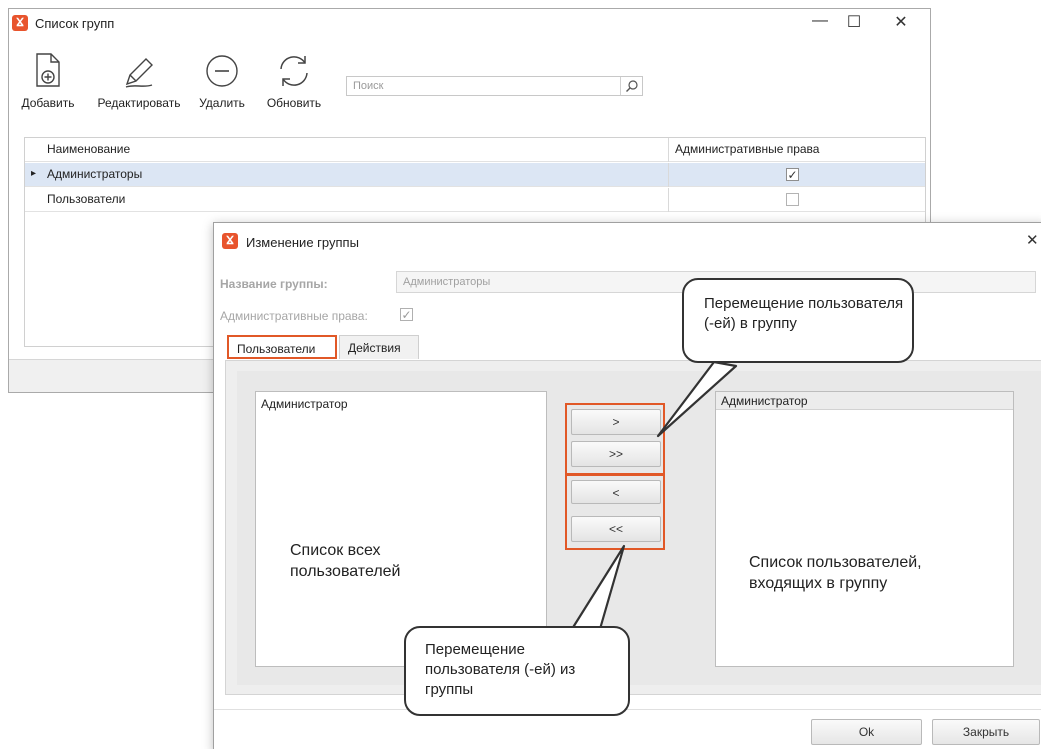 This screenshot has width=1041, height=749. I want to click on callout-pointer-out, so click(598, 587).